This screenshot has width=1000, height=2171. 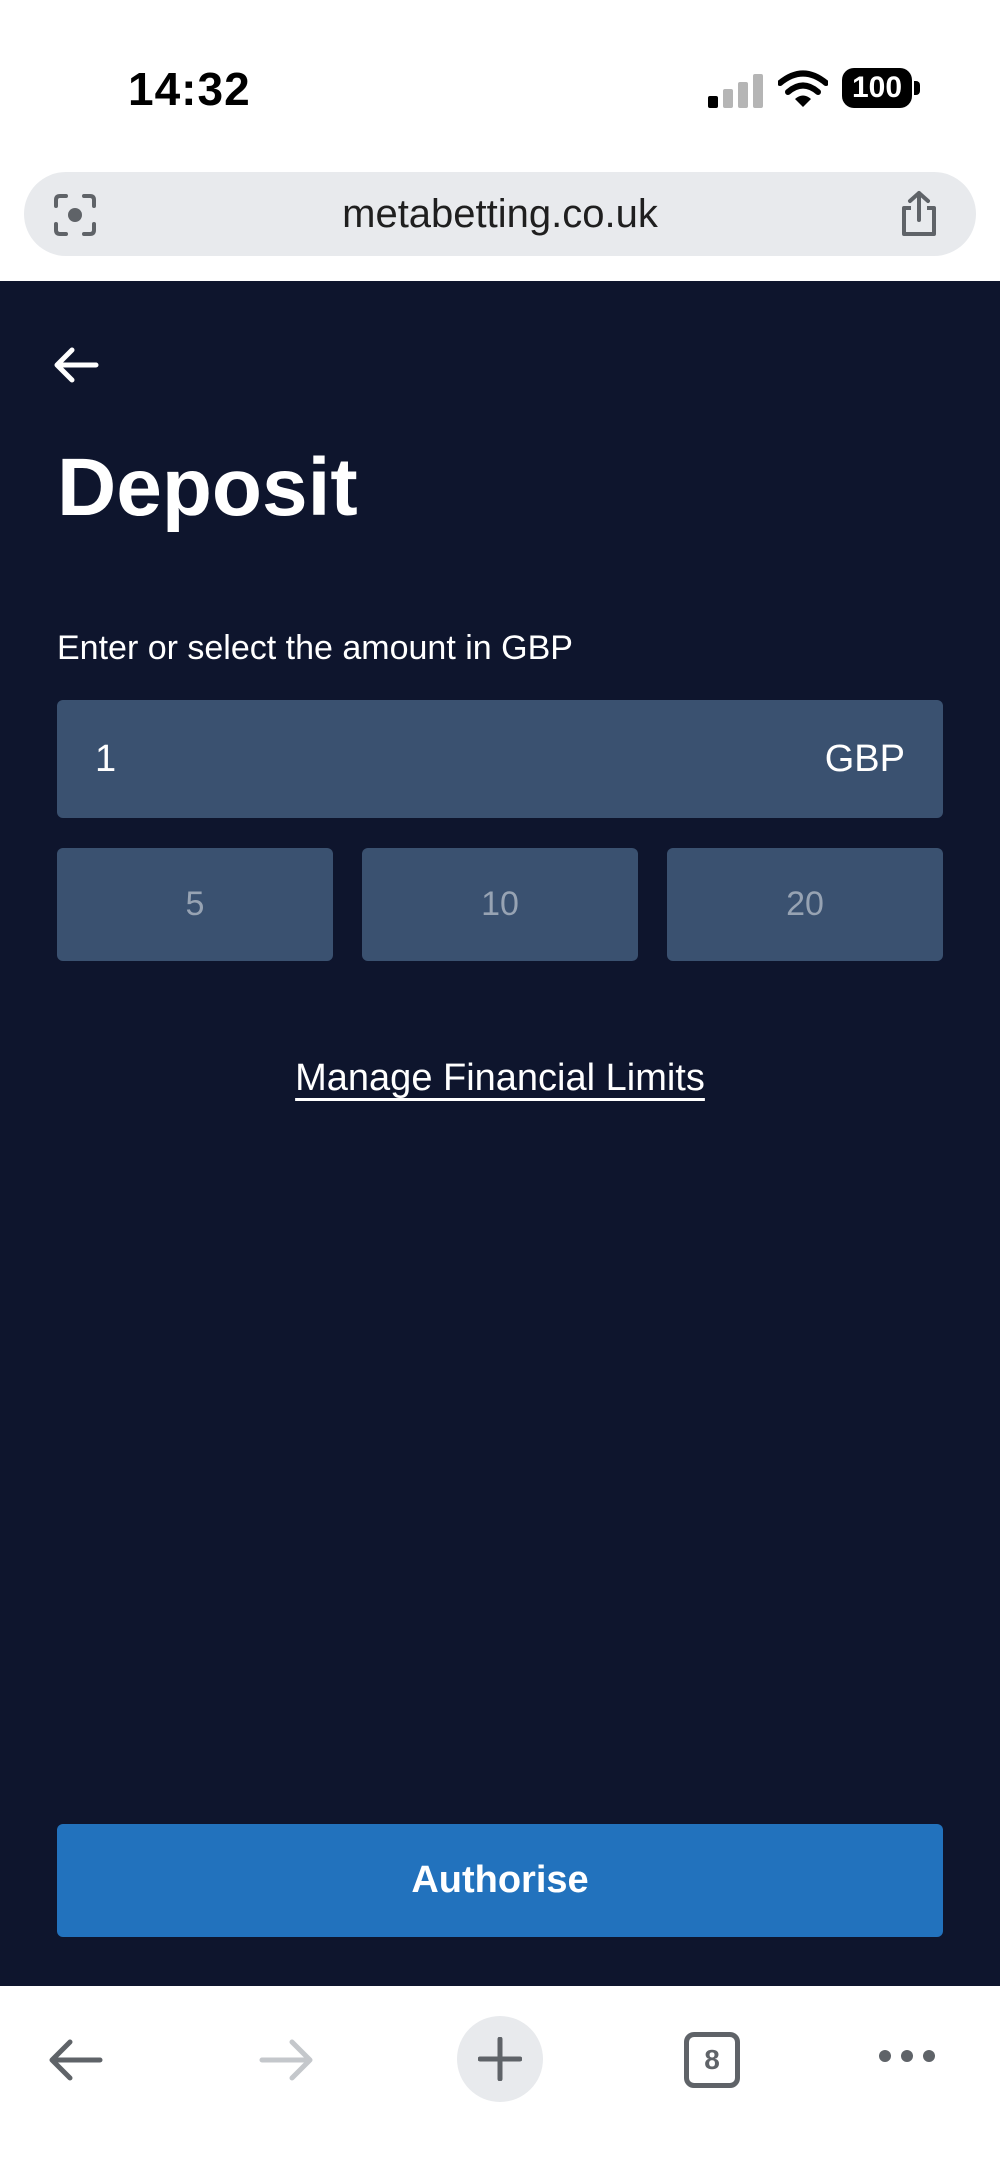 What do you see at coordinates (189, 89) in the screenshot?
I see `status-time: 14:32` at bounding box center [189, 89].